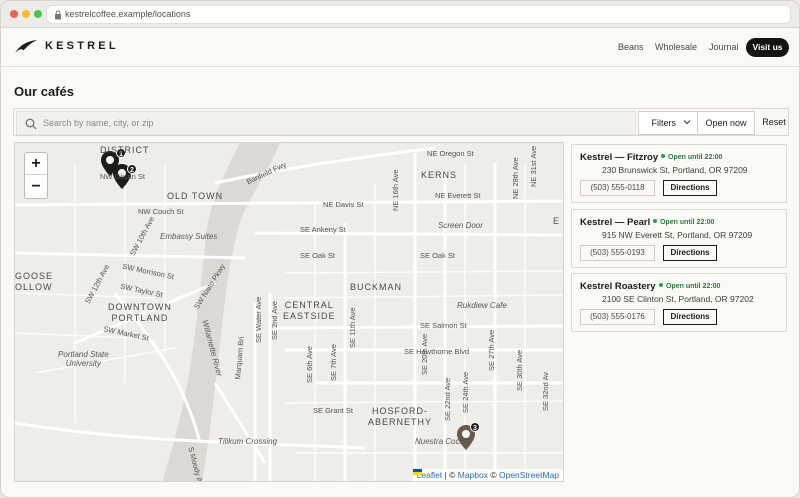 The image size is (800, 498). I want to click on visit-us-button: Visit us, so click(767, 47).